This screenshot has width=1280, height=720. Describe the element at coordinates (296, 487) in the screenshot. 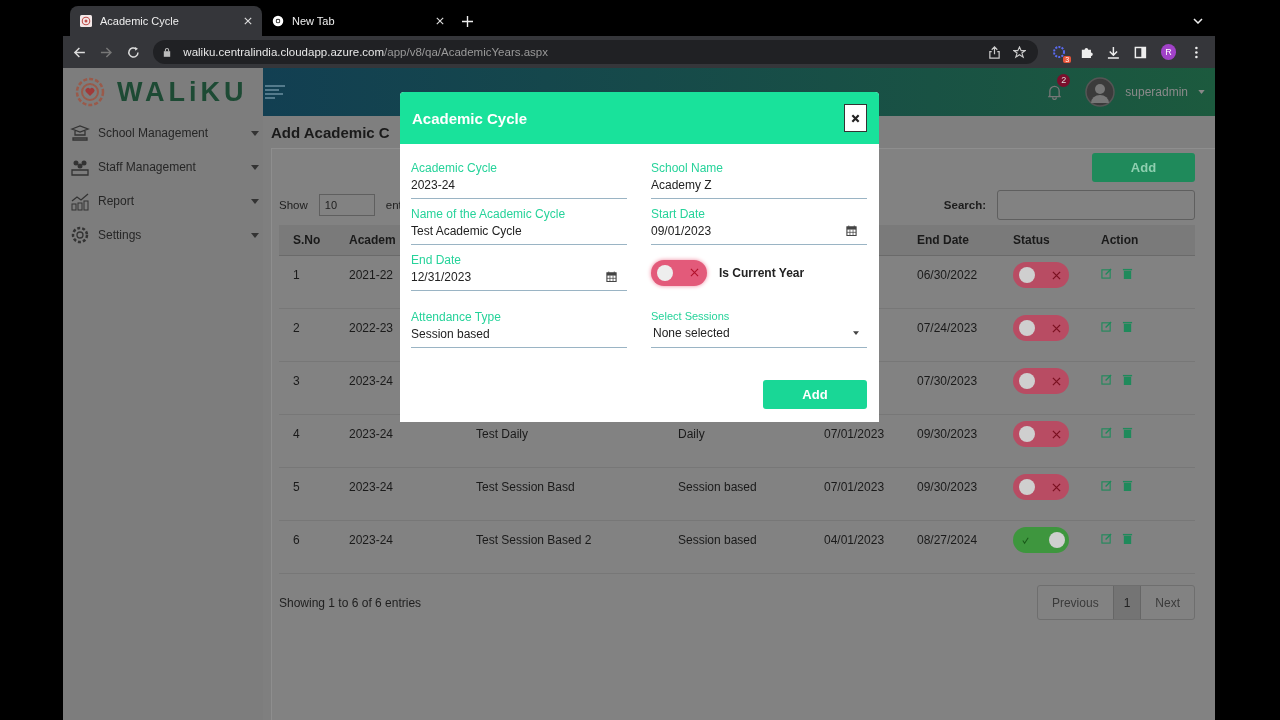

I see `table-cell: 5` at that location.